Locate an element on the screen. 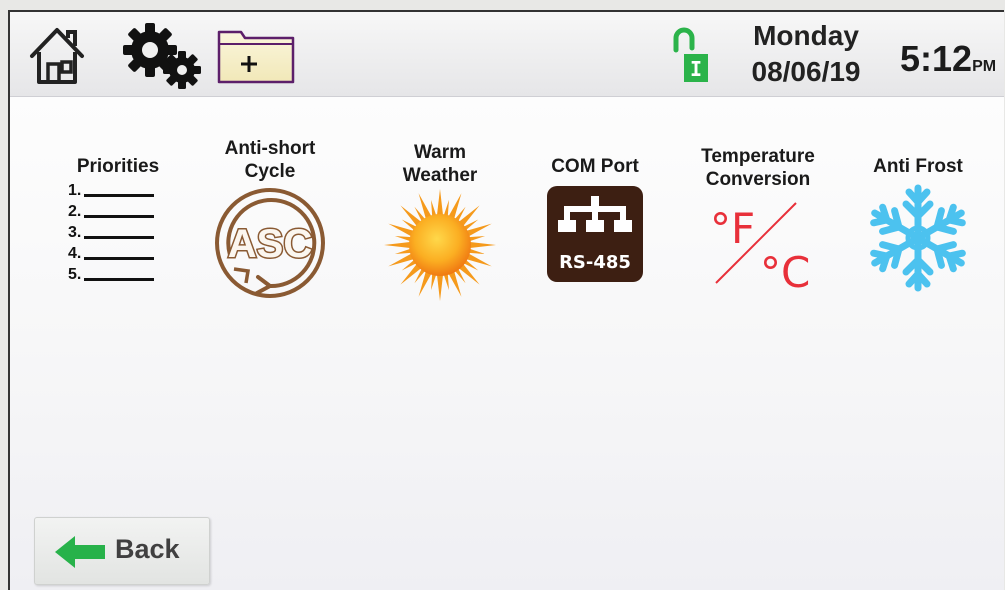  day-label: Monday is located at coordinates (806, 35).